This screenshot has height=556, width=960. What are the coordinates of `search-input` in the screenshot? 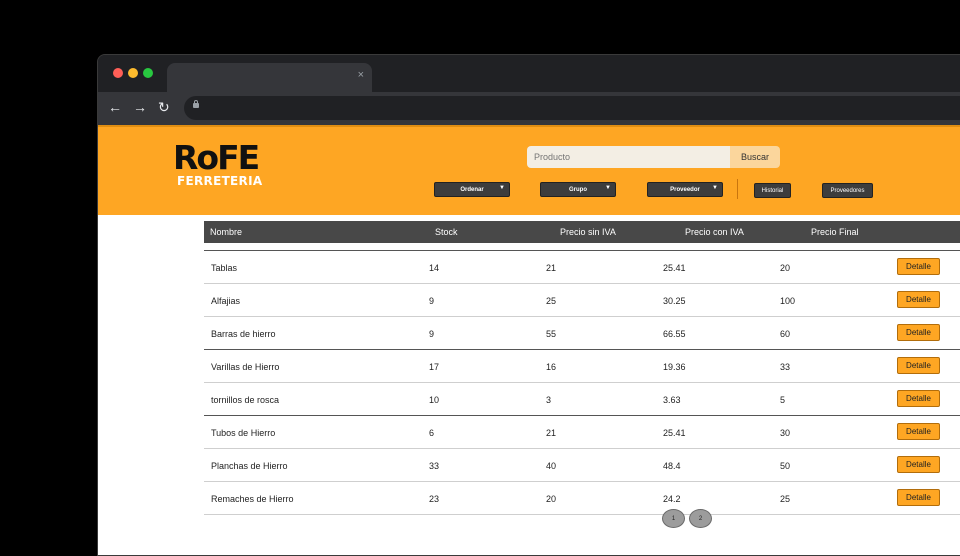 It's located at (628, 157).